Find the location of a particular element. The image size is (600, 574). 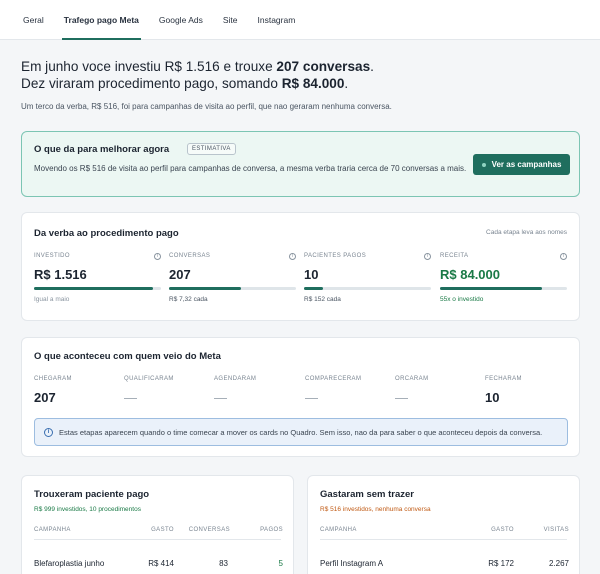

headline-text: Em junho voce investiu R$ 1.516 e trouxe is located at coordinates (149, 66).